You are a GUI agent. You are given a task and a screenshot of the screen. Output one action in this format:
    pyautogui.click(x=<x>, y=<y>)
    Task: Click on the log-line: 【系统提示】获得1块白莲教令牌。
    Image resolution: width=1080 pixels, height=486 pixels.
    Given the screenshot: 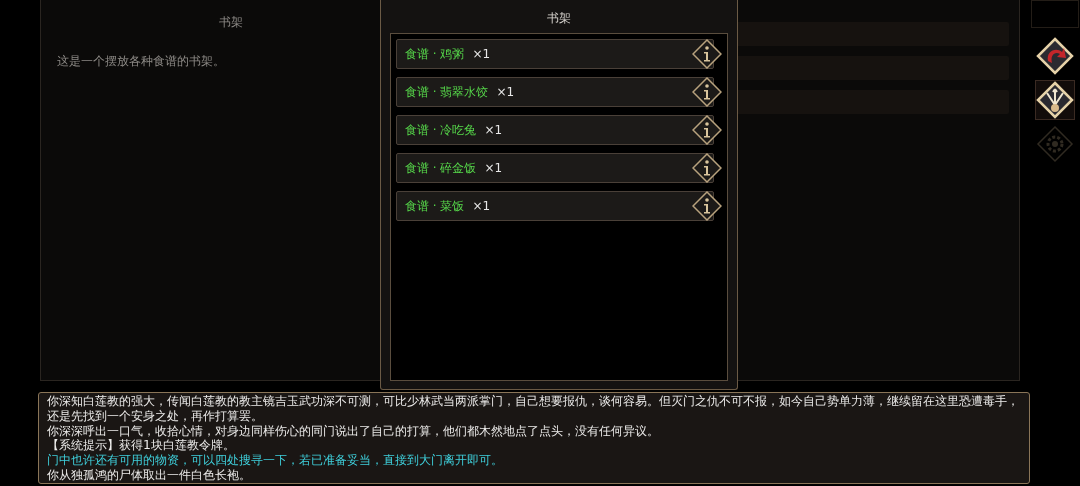 What is the action you would take?
    pyautogui.click(x=141, y=446)
    